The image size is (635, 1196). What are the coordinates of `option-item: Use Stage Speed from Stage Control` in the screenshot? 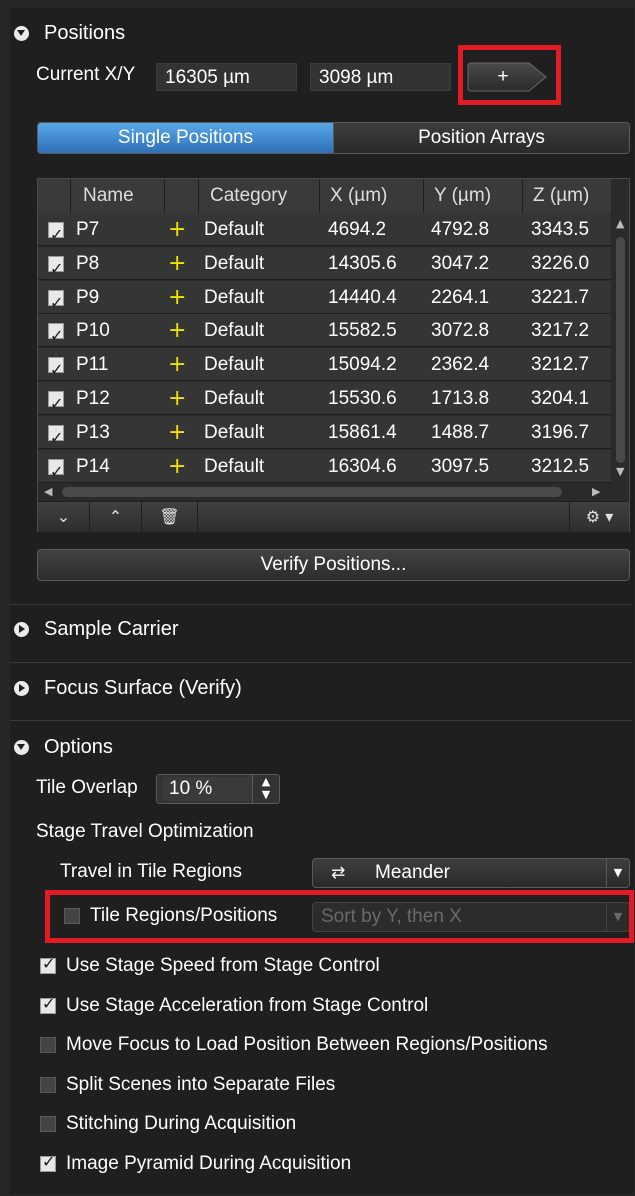 It's located at (210, 966).